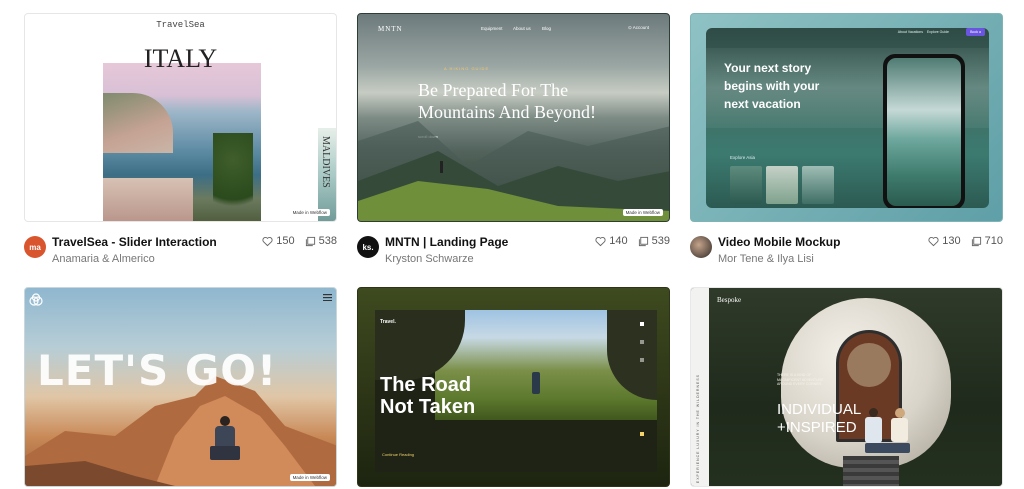 Image resolution: width=1024 pixels, height=489 pixels. Describe the element at coordinates (766, 259) in the screenshot. I see `shot-author: Mor Tene & Ilya Lisi` at that location.